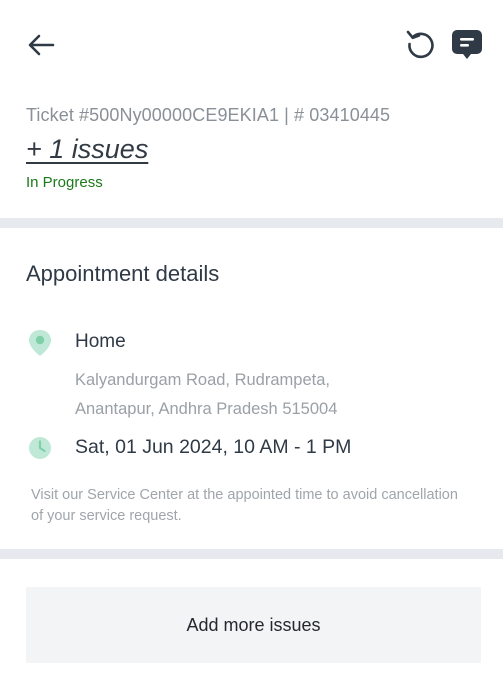  What do you see at coordinates (100, 341) in the screenshot?
I see `location-name: Home` at bounding box center [100, 341].